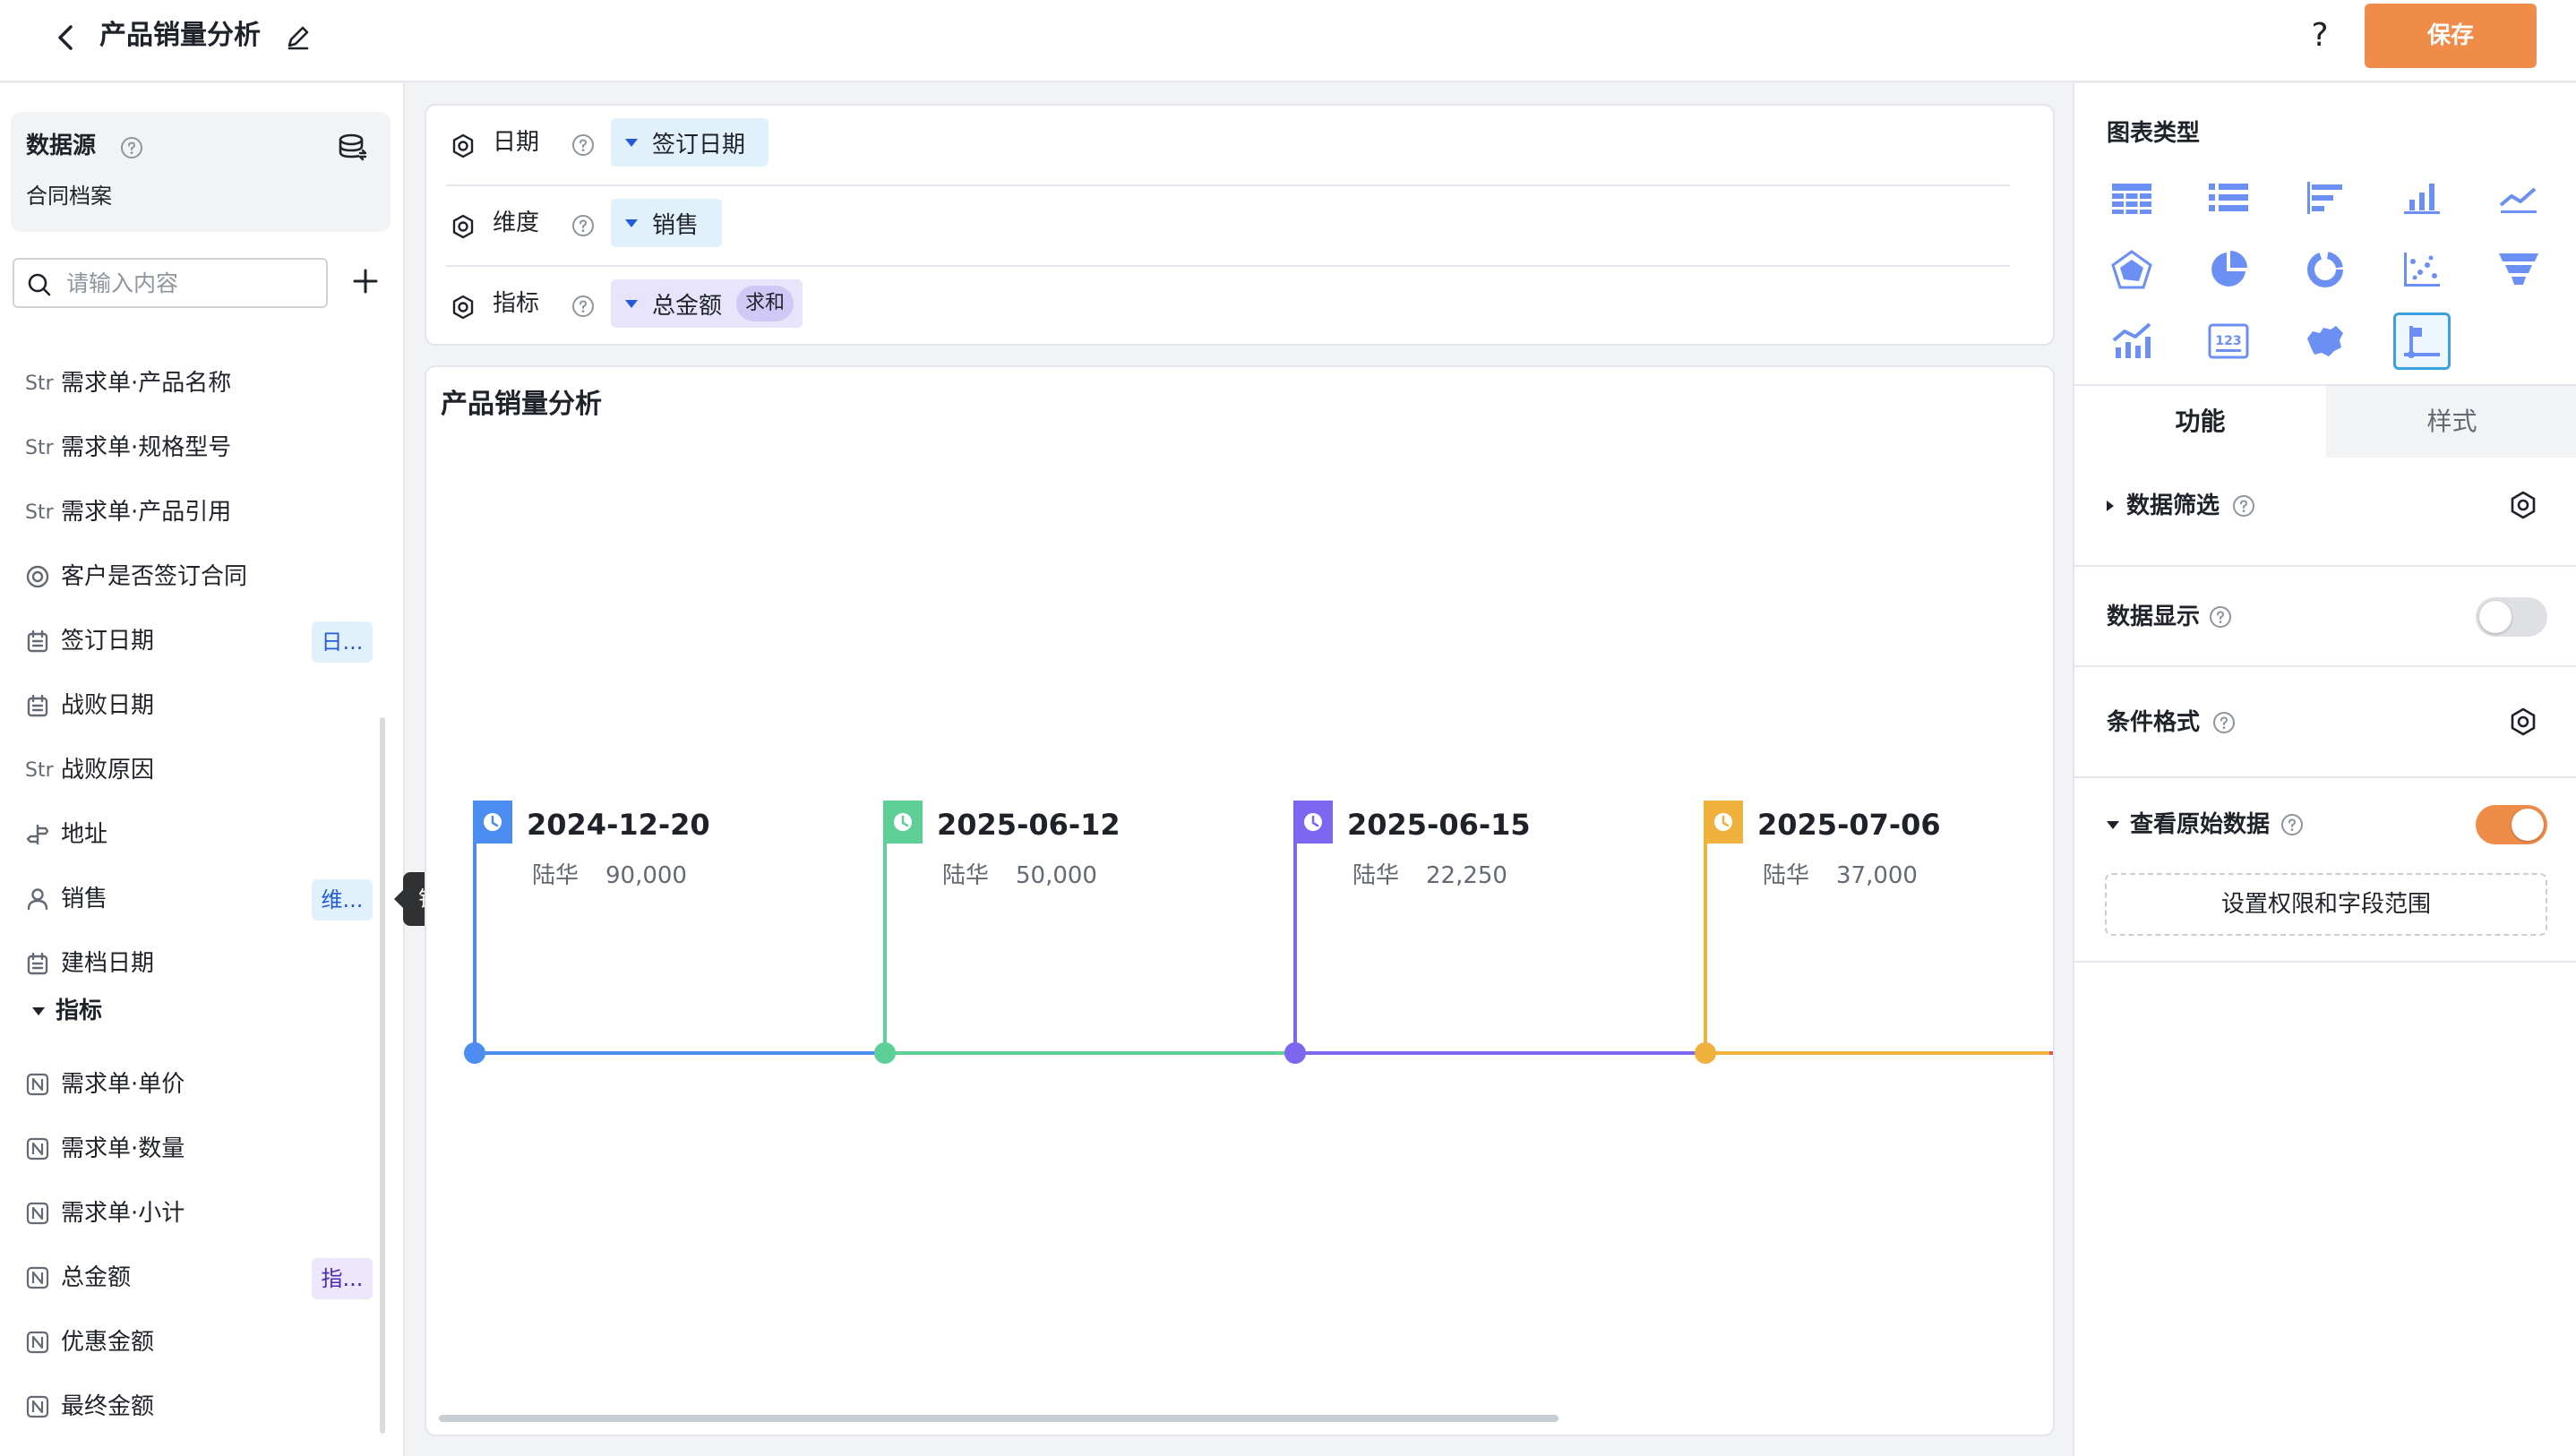  Describe the element at coordinates (105, 1084) in the screenshot. I see `field-item-unit-price: 需求单·单价` at that location.